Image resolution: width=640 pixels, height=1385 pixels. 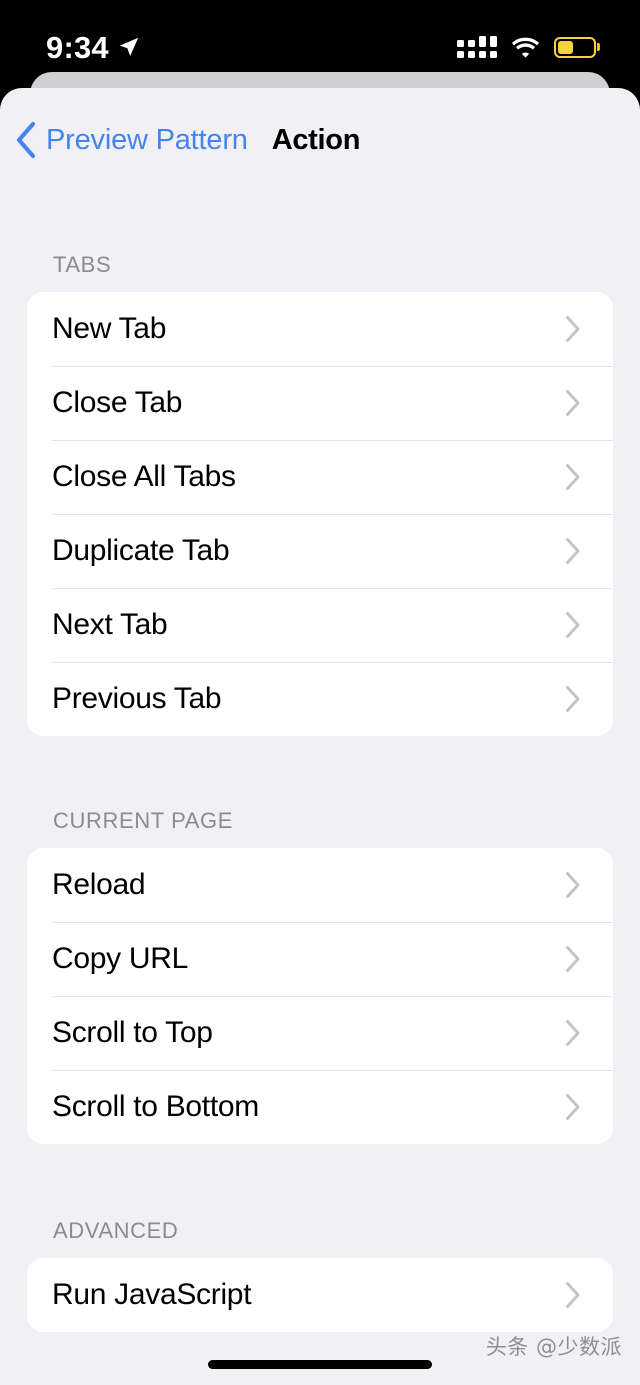 I want to click on list-item-scroll-to-top: Scroll to Top, so click(x=320, y=1033).